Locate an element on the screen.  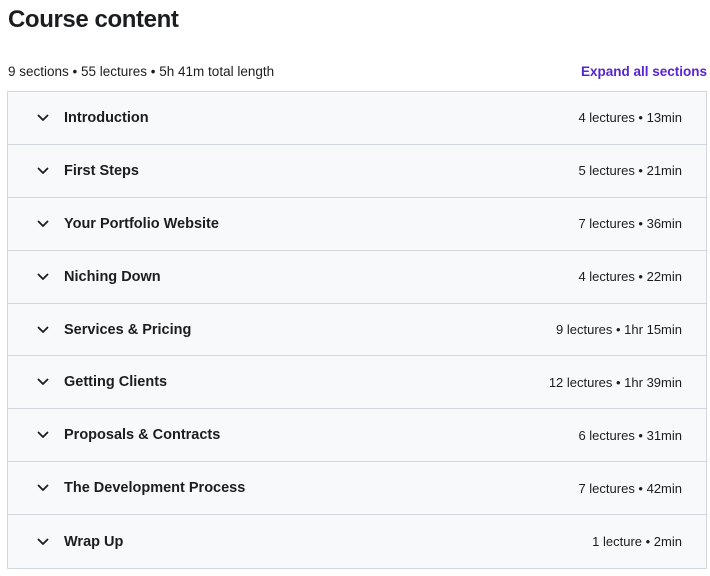
section-meta: 9 lectures • 1hr 15min is located at coordinates (619, 329).